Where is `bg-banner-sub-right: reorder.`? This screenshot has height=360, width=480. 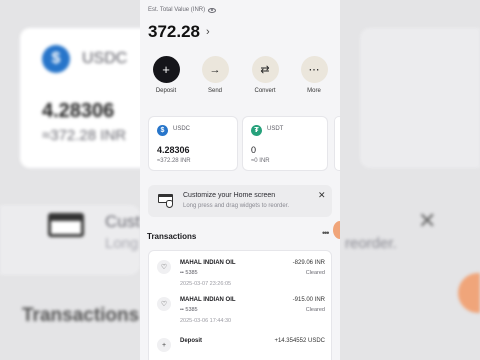
bg-banner-sub-right: reorder. is located at coordinates (371, 243).